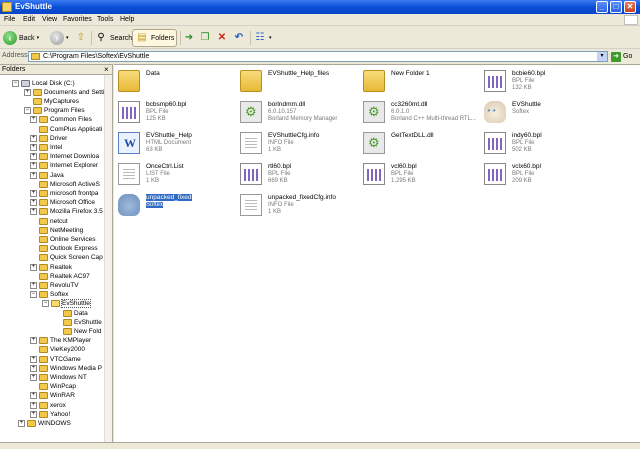 The image size is (640, 449). Describe the element at coordinates (205, 38) in the screenshot. I see `copy-to-button: ❐` at that location.